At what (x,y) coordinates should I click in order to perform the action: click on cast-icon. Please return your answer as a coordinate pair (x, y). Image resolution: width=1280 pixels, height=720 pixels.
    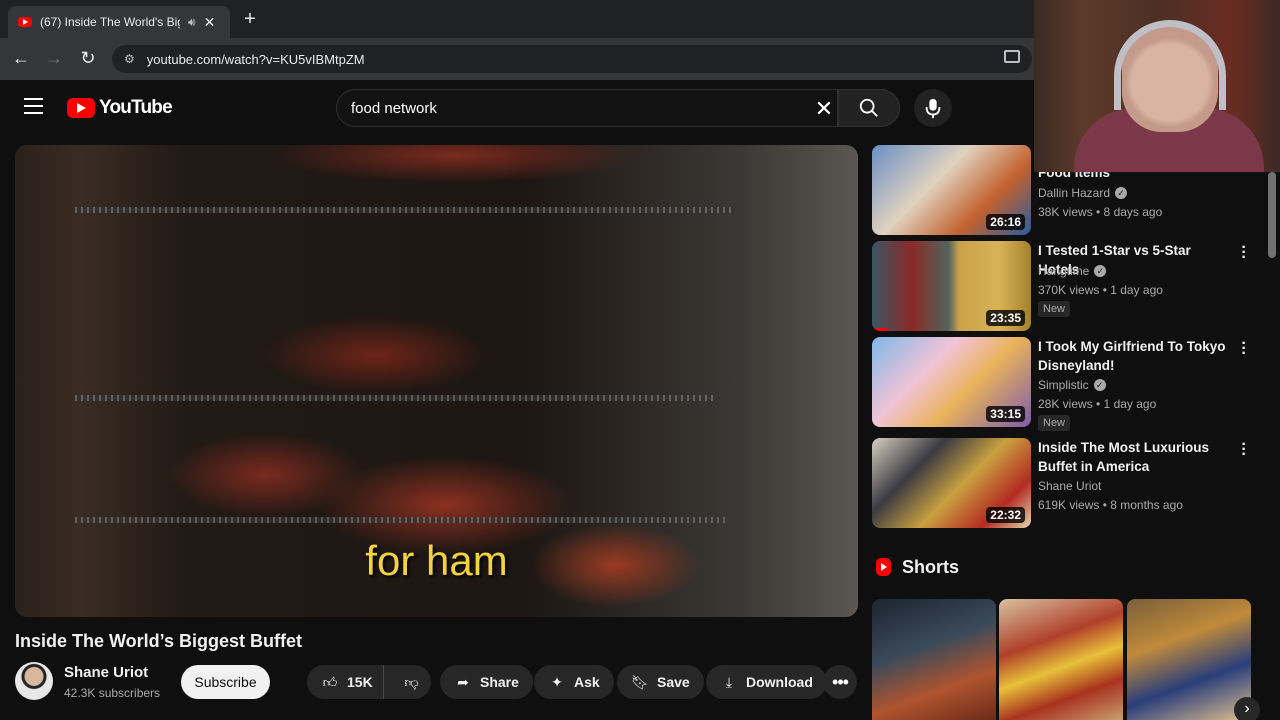
    Looking at the image, I should click on (1012, 56).